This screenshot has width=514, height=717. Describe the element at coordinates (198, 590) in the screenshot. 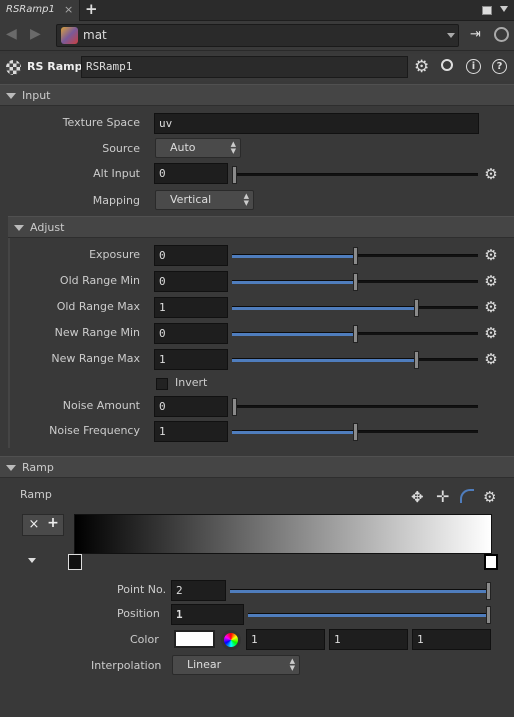

I see `point-no-field: 2` at that location.